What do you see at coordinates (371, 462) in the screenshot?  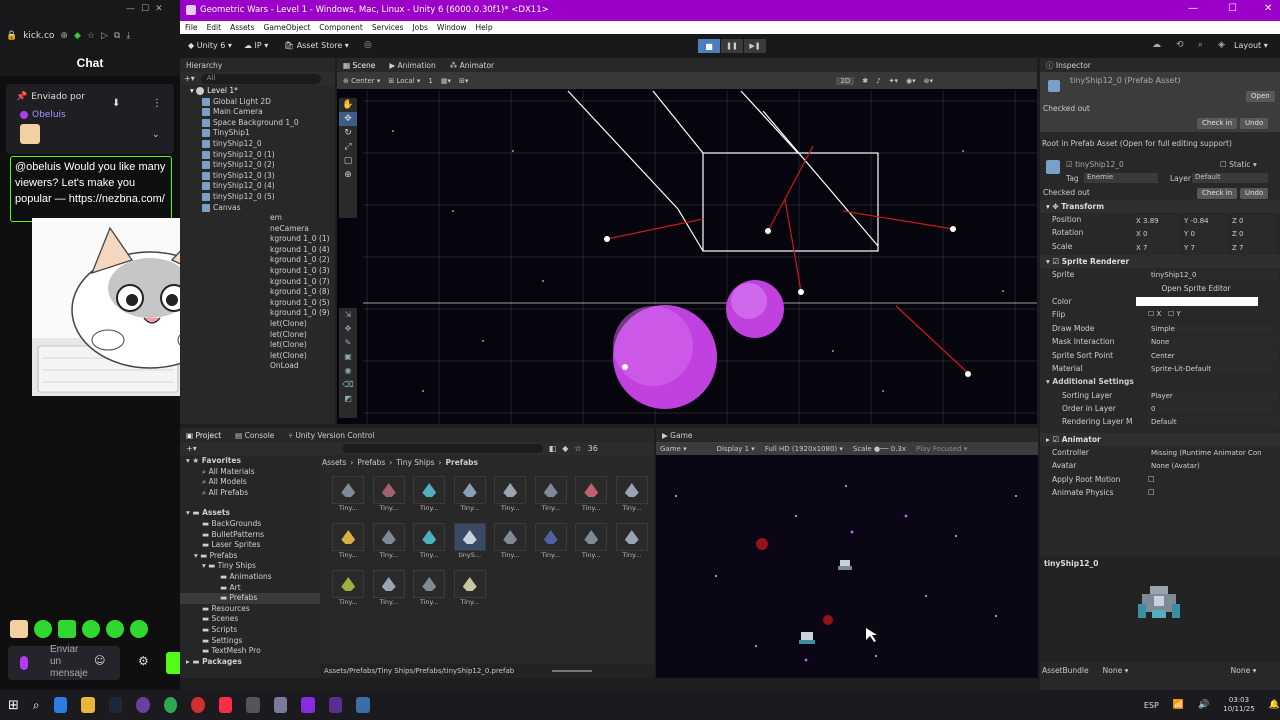 I see `breadcrumb-item: Prefabs` at bounding box center [371, 462].